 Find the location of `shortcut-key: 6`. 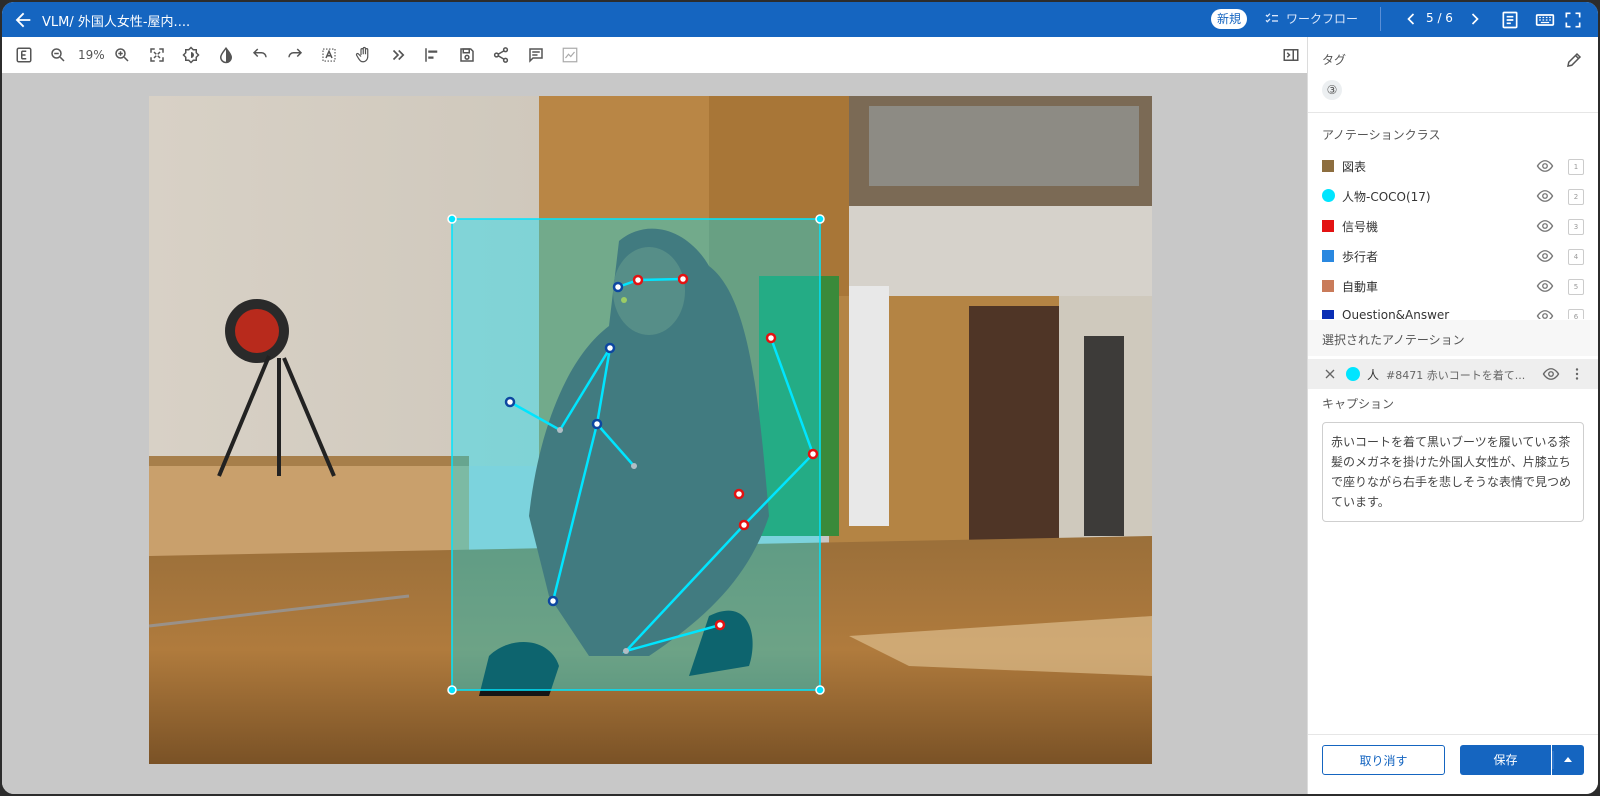

shortcut-key: 6 is located at coordinates (1576, 314).